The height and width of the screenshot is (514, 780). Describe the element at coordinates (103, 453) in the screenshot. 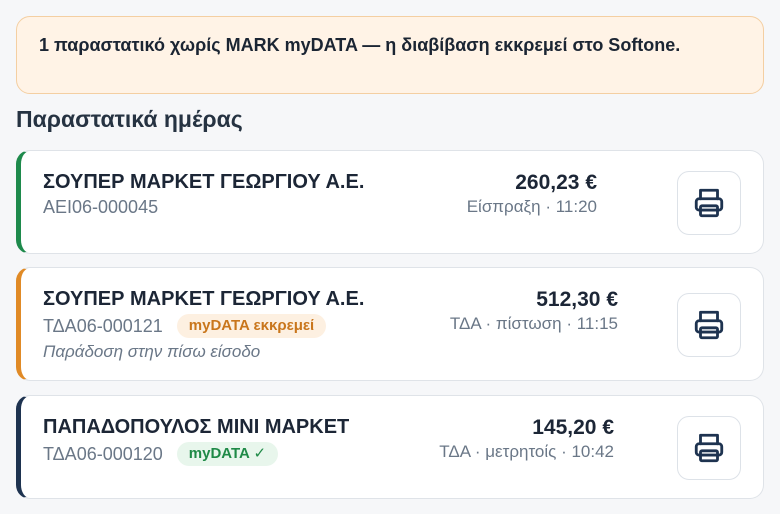

I see `document-code: ΤΔΑ06-000120` at that location.